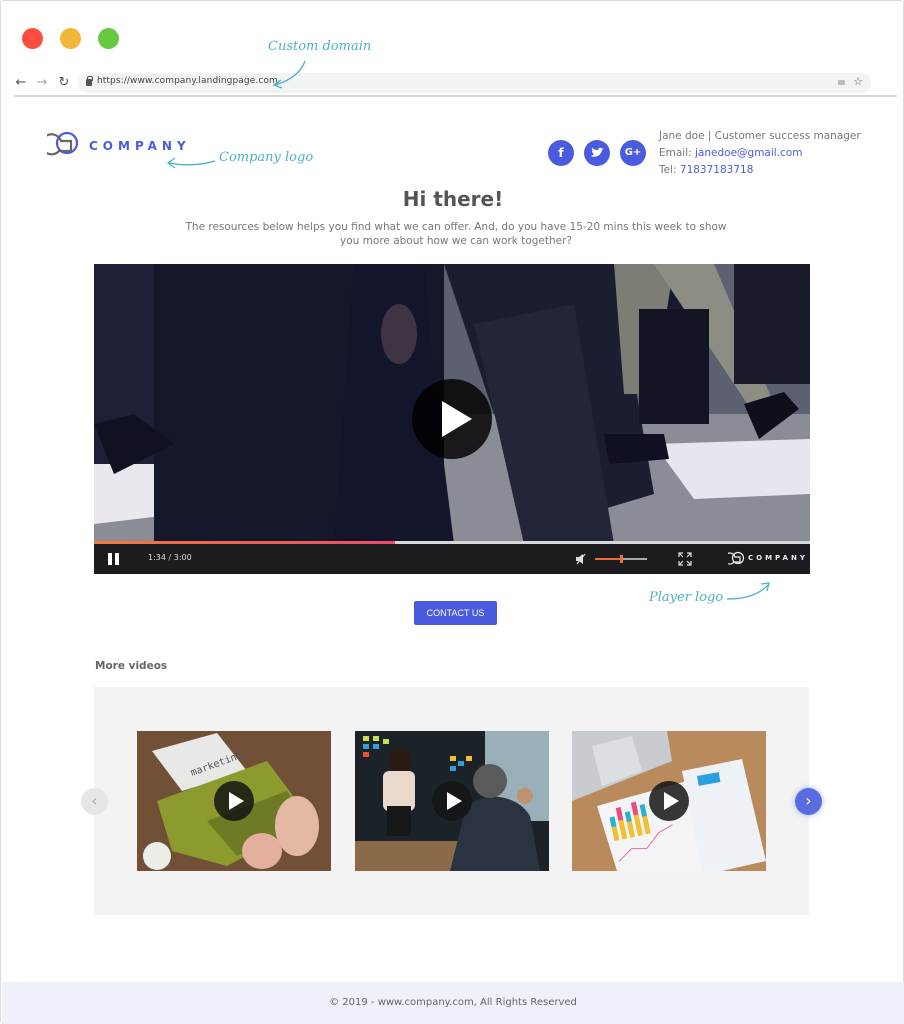  Describe the element at coordinates (455, 96) in the screenshot. I see `toolbar-divider` at that location.